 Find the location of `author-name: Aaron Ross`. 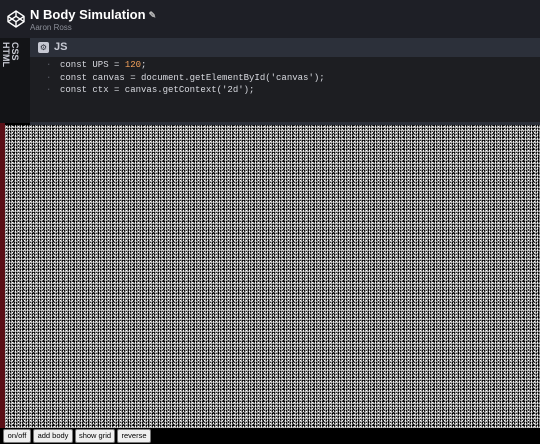

author-name: Aaron Ross is located at coordinates (93, 28).